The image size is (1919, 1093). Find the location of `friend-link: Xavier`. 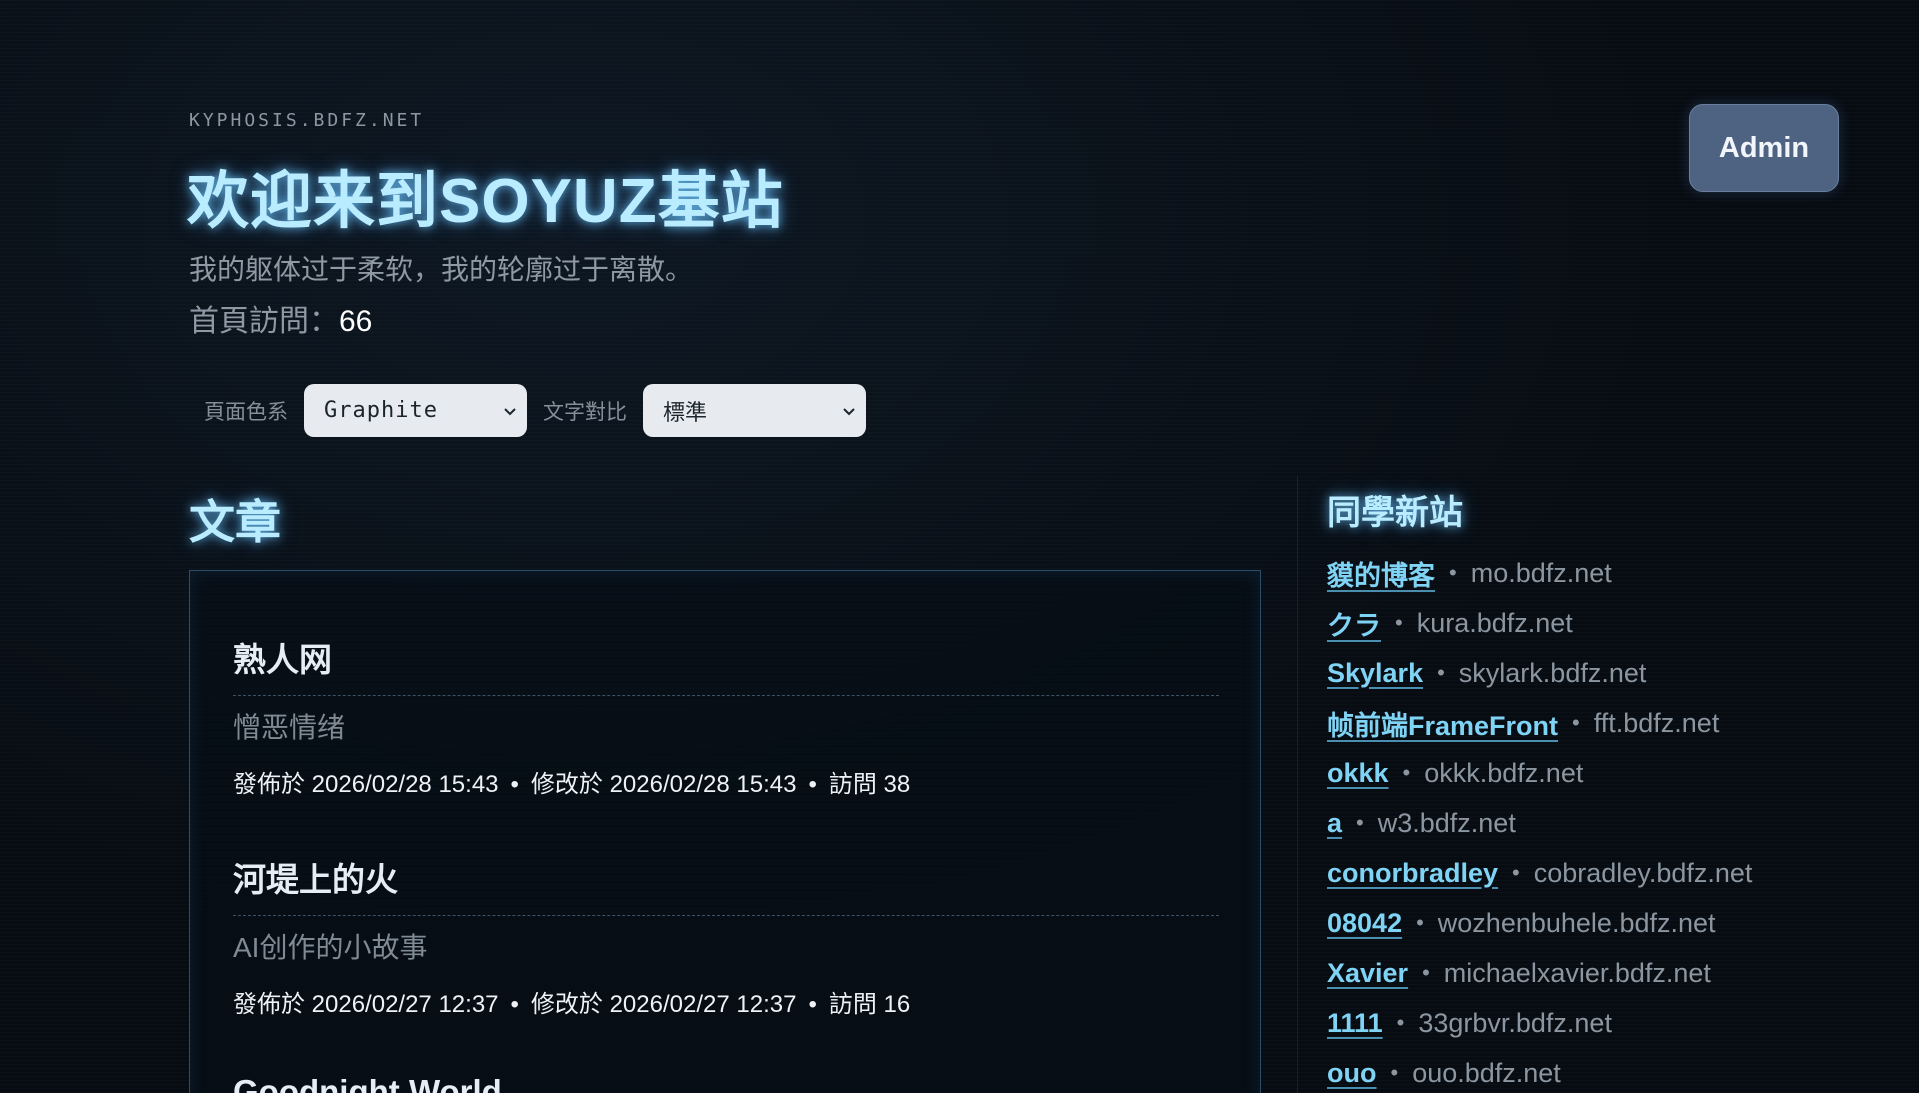

friend-link: Xavier is located at coordinates (1367, 973).